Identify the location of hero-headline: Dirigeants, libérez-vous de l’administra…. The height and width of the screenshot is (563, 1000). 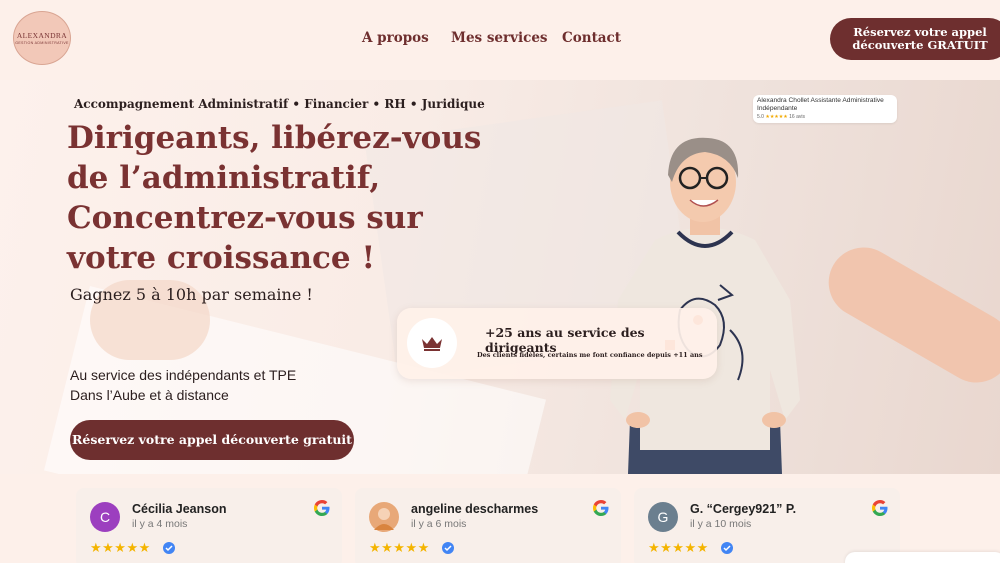
(277, 198).